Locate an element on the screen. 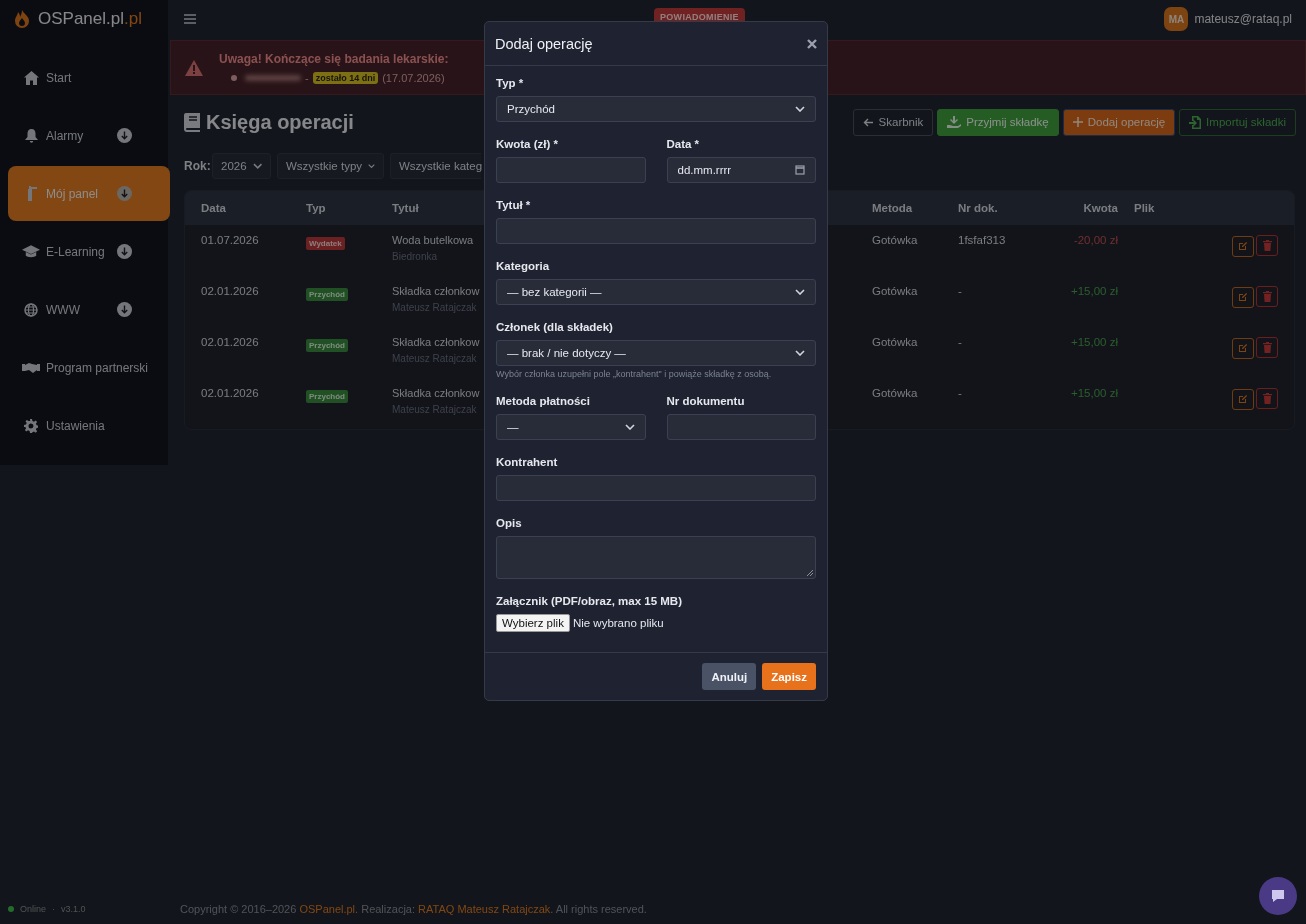 The image size is (1306, 924). menu-icon is located at coordinates (190, 19).